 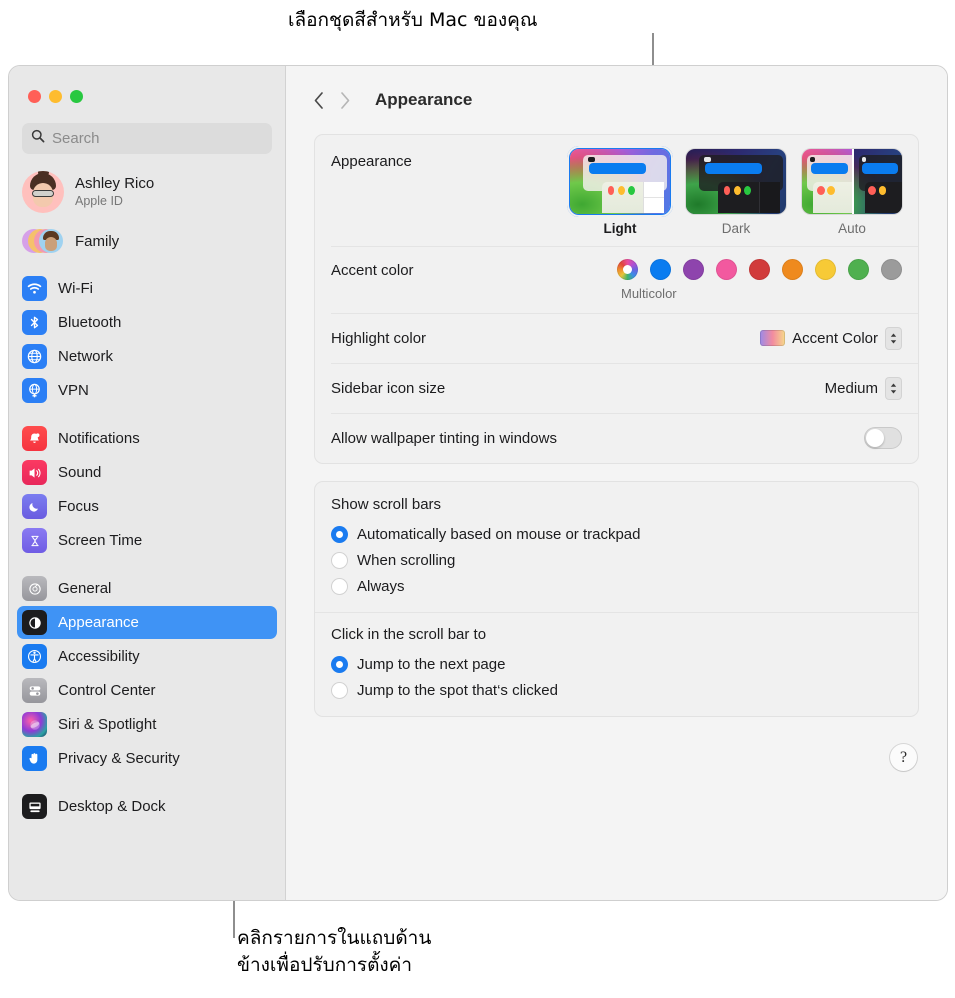 What do you see at coordinates (852, 192) in the screenshot?
I see `theme-option-auto: Auto` at bounding box center [852, 192].